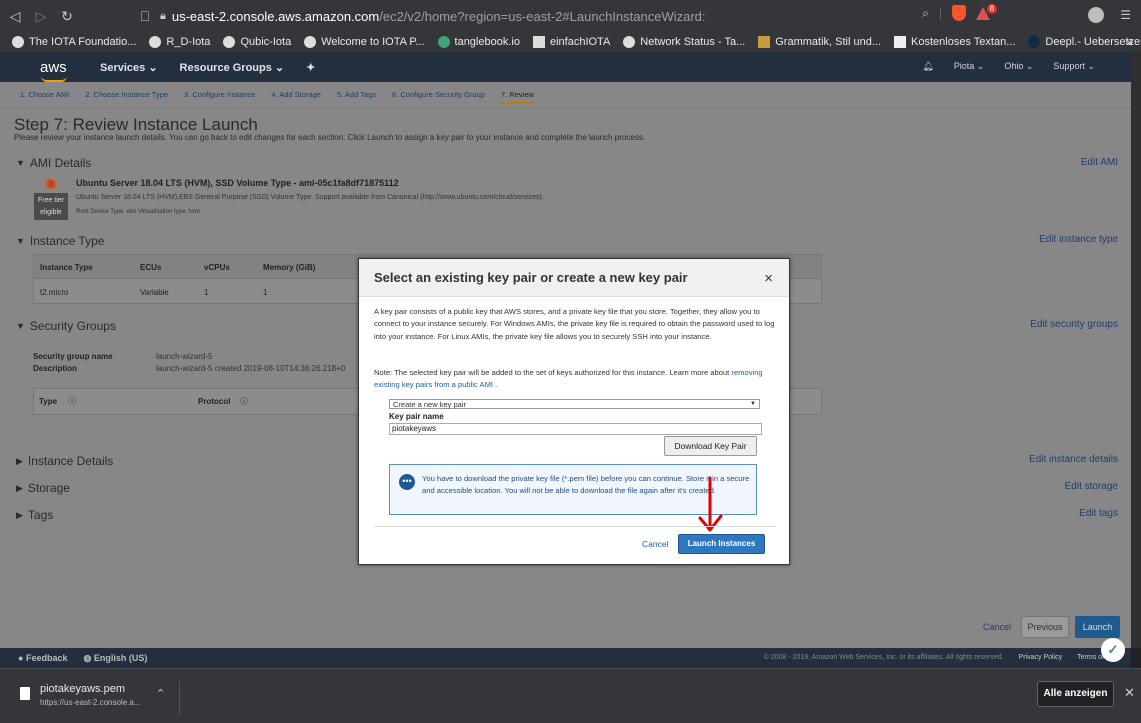 This screenshot has height=723, width=1141. I want to click on chat-icon: ●, so click(21, 657).